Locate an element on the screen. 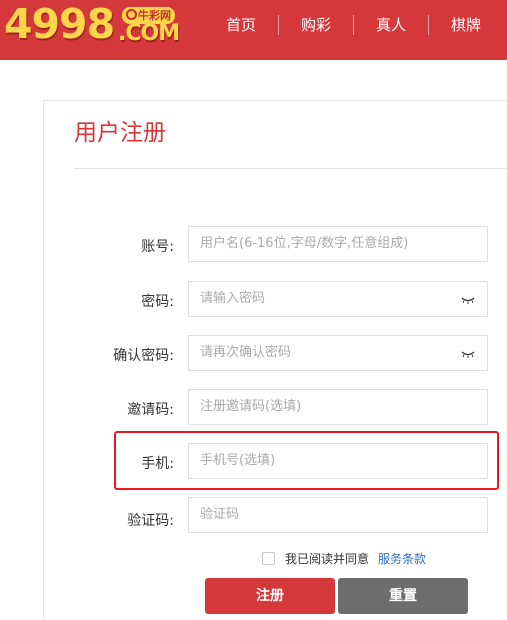 The height and width of the screenshot is (620, 507). logo-com-text: .COM is located at coordinates (149, 33).